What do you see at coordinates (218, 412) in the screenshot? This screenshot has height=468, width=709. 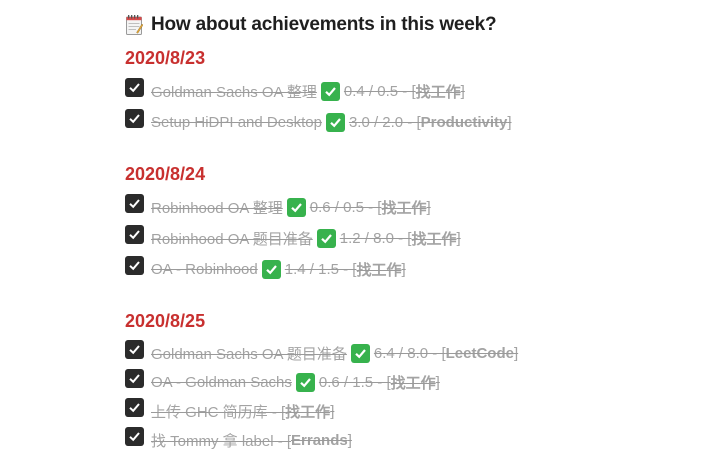 I see `task-name: 上传 GHC 简历库 - [` at bounding box center [218, 412].